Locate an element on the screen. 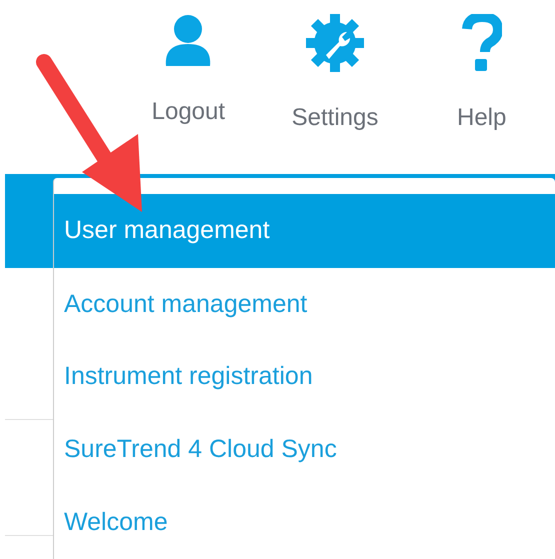  person-icon is located at coordinates (188, 40).